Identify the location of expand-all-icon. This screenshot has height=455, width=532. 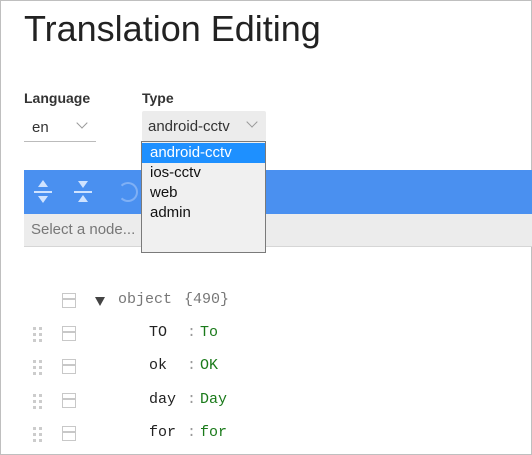
(43, 192).